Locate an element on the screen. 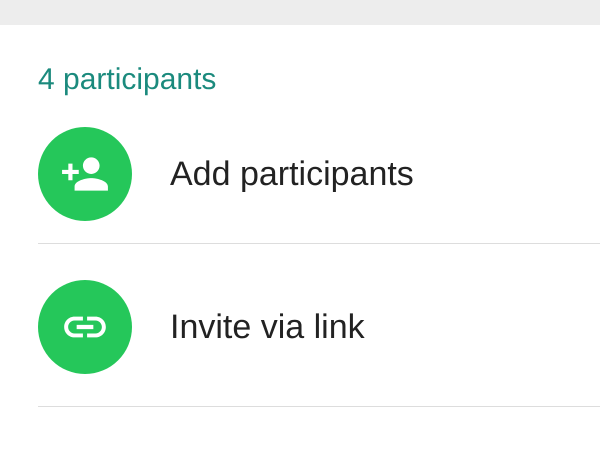 The height and width of the screenshot is (450, 600). action-label: Add participants is located at coordinates (292, 174).